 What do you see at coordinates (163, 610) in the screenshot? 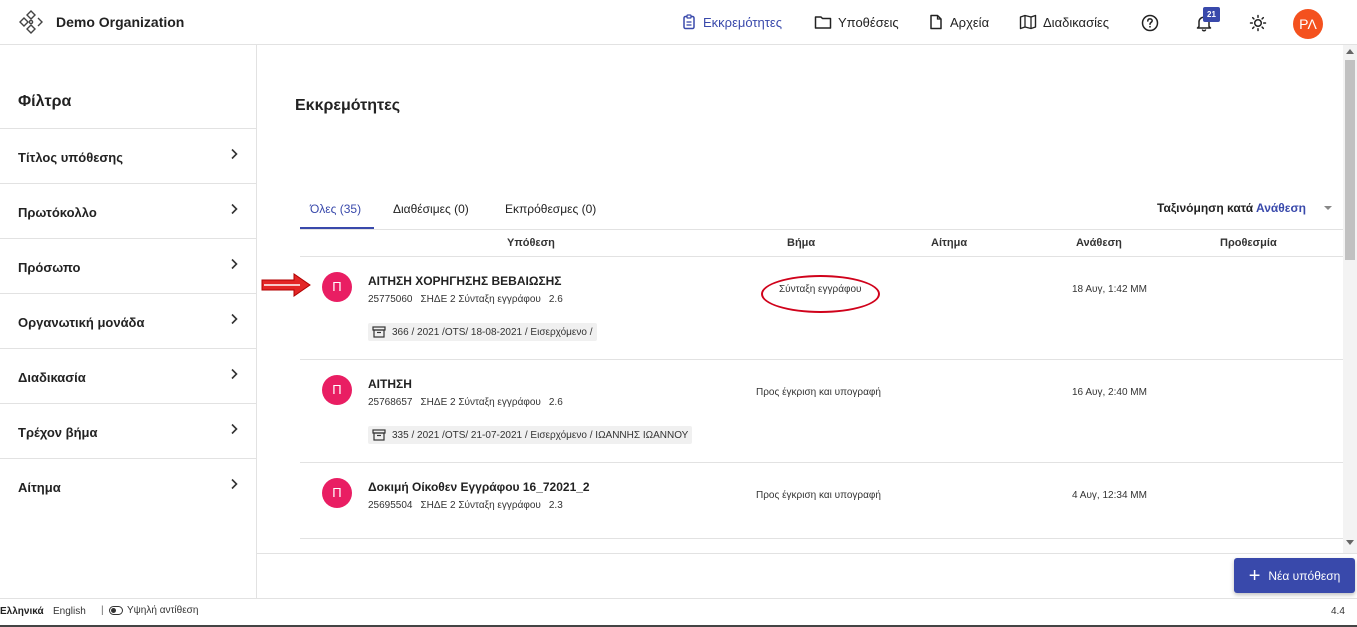
I see `high-contrast-label: Υψηλή αντίθεση` at bounding box center [163, 610].